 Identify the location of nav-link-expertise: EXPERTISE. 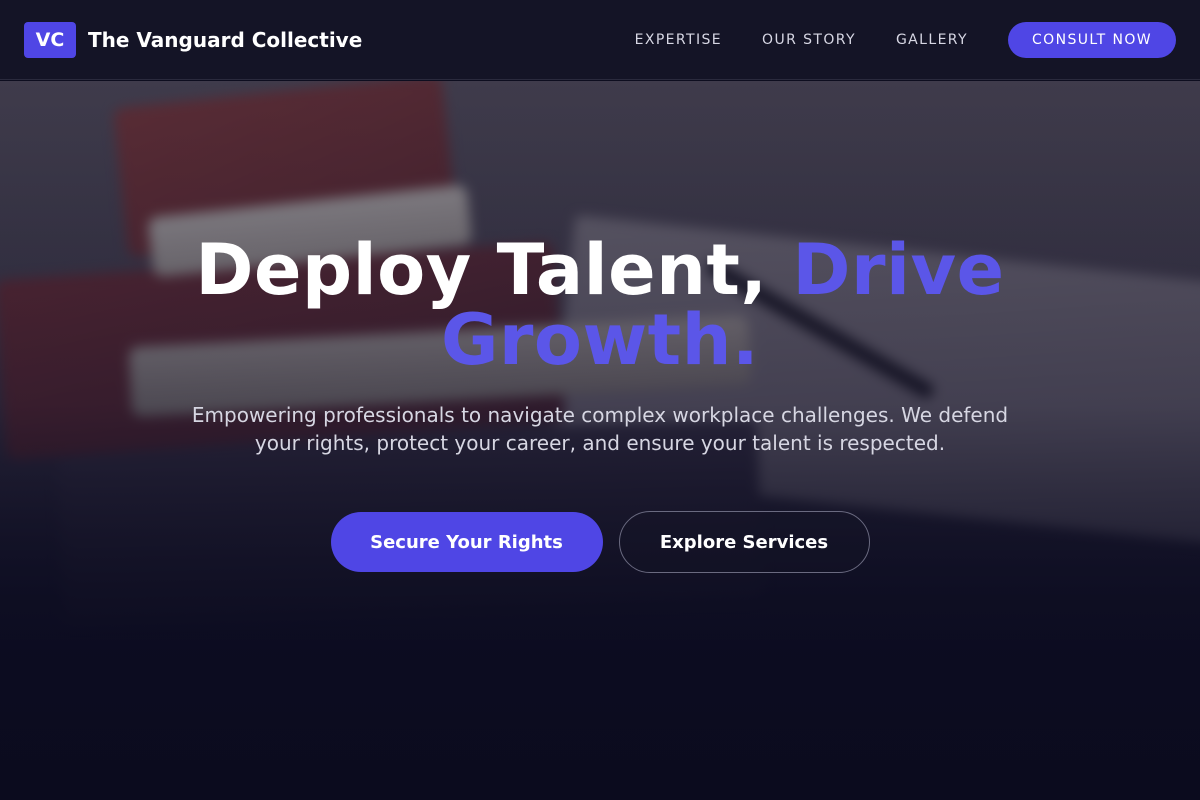
(678, 40).